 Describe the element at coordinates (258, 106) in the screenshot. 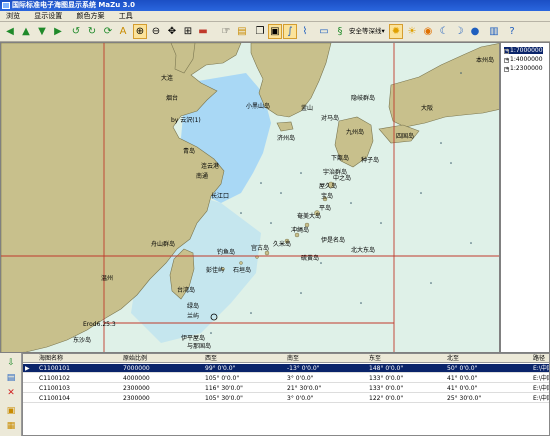

I see `map-label: 小黑山岛` at that location.